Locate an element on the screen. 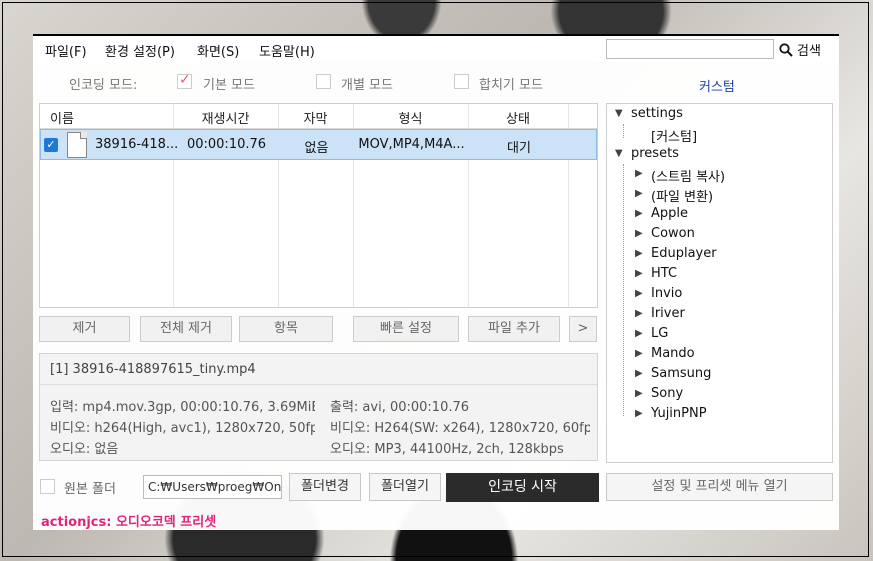 The height and width of the screenshot is (561, 873). menubar: 파일(F) 환경 설정(P) 화면(S) 도움말(H) 검색 is located at coordinates (436, 49).